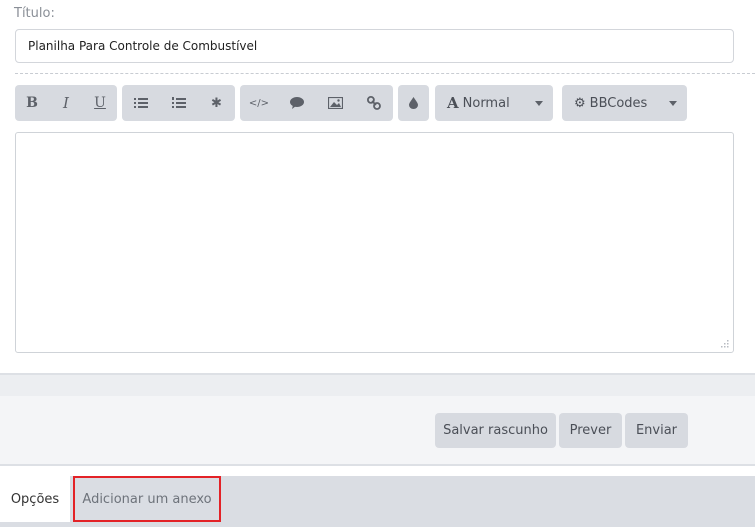 This screenshot has height=527, width=755. Describe the element at coordinates (453, 103) in the screenshot. I see `font-size-icon: A` at that location.